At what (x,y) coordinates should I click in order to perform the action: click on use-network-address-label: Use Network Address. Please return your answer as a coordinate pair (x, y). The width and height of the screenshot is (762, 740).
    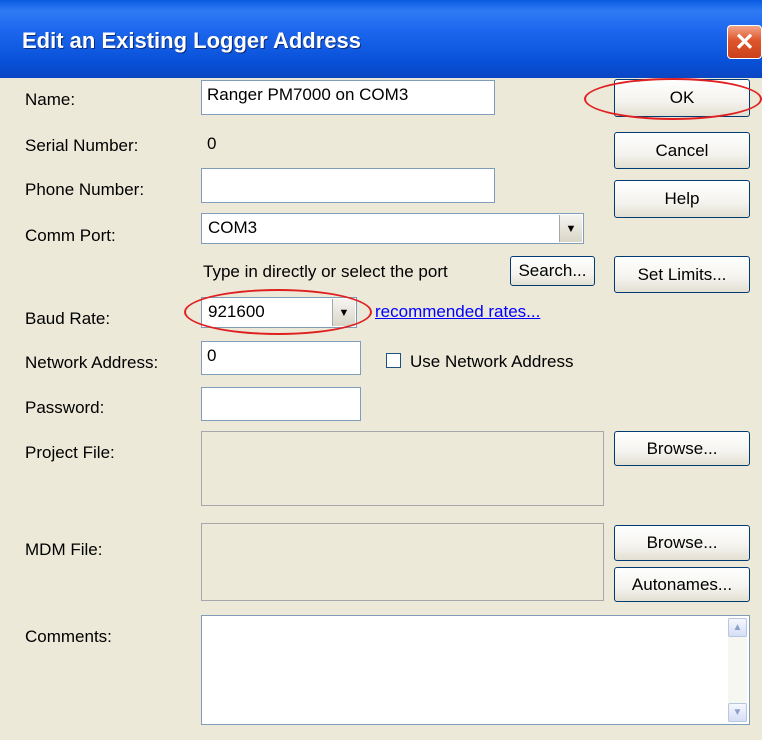
    Looking at the image, I should click on (492, 361).